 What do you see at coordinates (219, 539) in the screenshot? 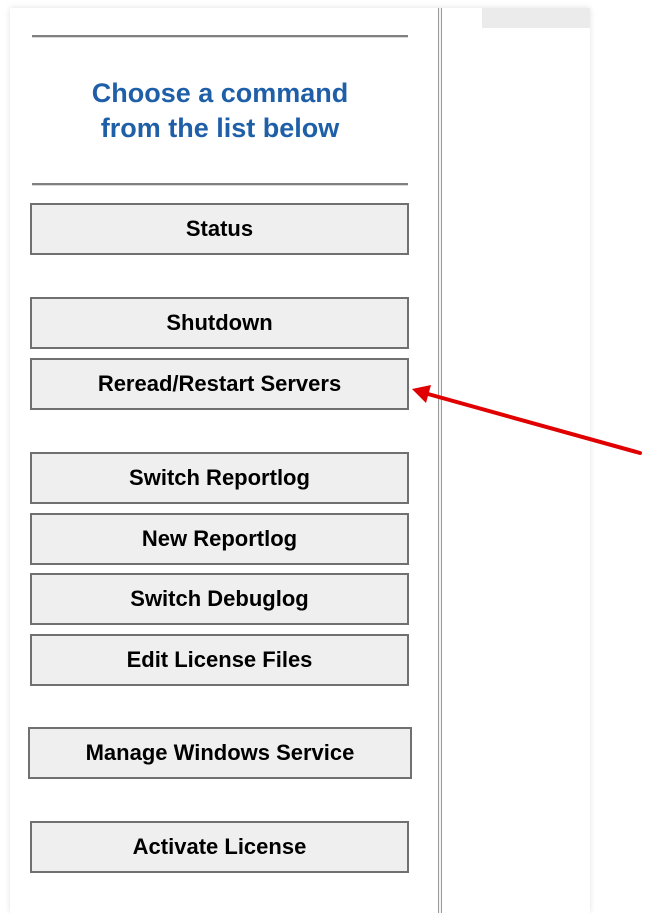
I see `new-reportlog-button: New Reportlog` at bounding box center [219, 539].